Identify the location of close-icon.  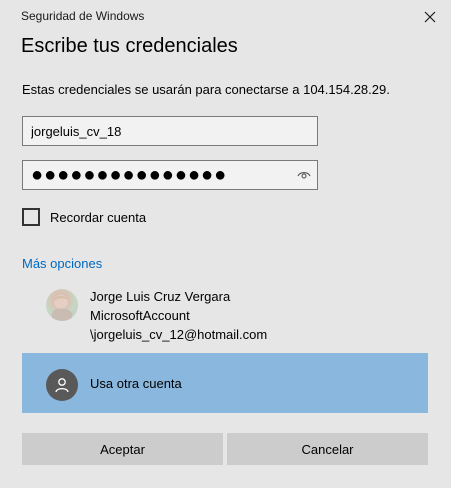
(430, 17).